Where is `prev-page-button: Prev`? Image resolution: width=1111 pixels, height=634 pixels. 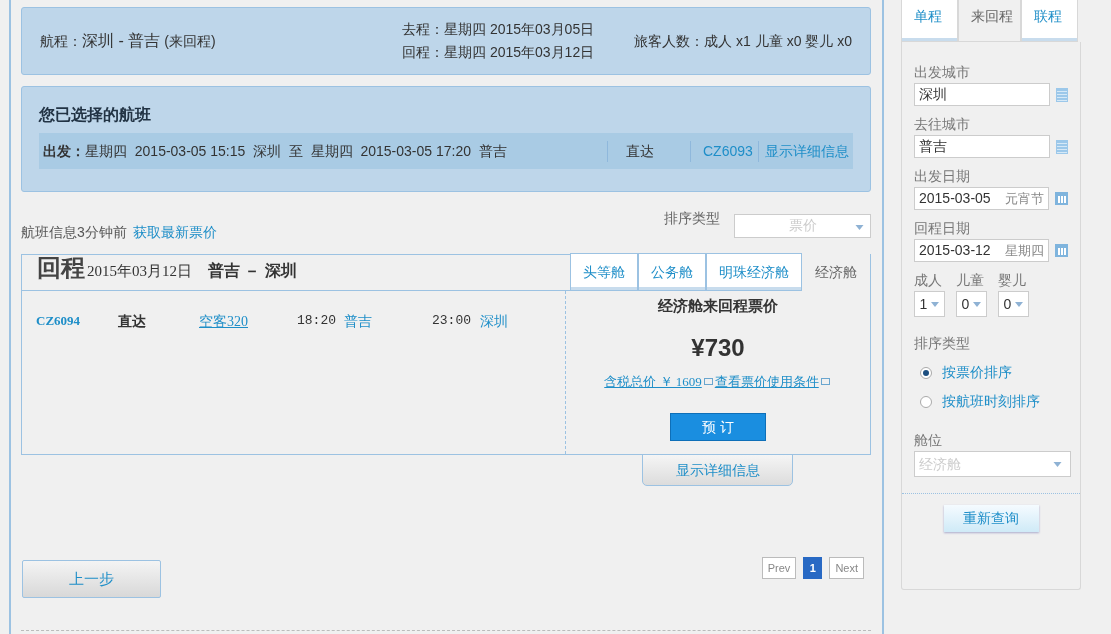 prev-page-button: Prev is located at coordinates (779, 568).